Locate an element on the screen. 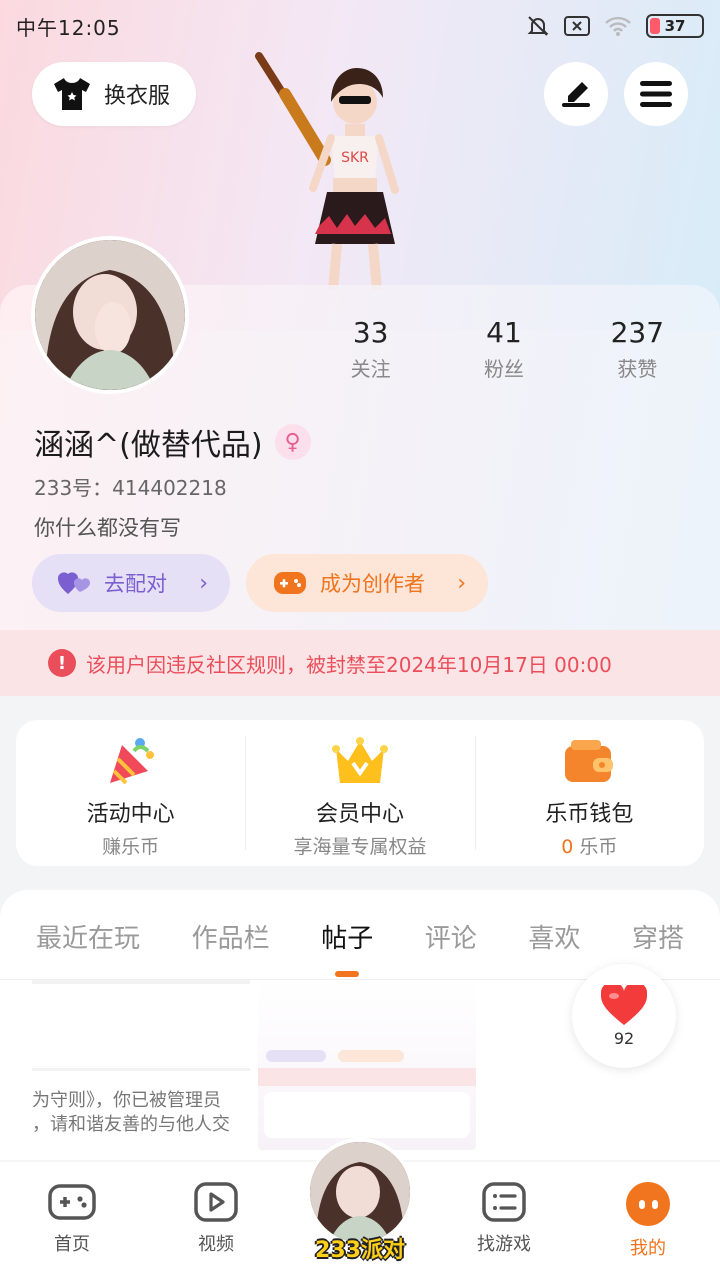  list-icon is located at coordinates (504, 1202).